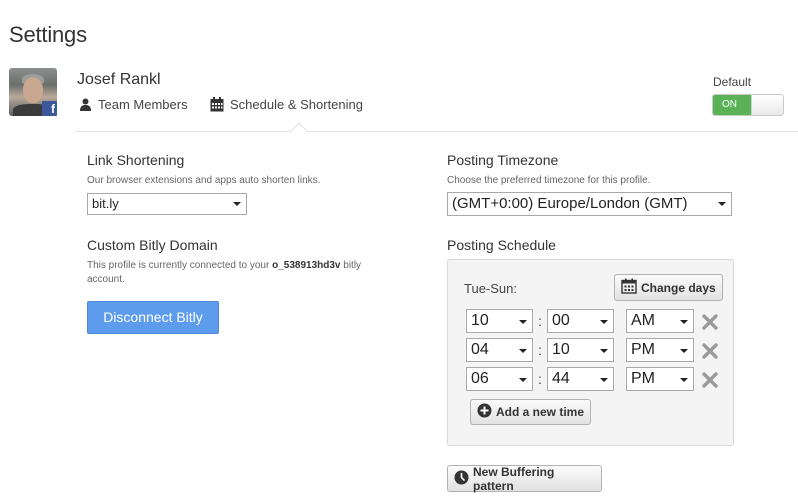 The height and width of the screenshot is (503, 798). I want to click on tab-schedule-shortening-label: Schedule & Shortening, so click(296, 104).